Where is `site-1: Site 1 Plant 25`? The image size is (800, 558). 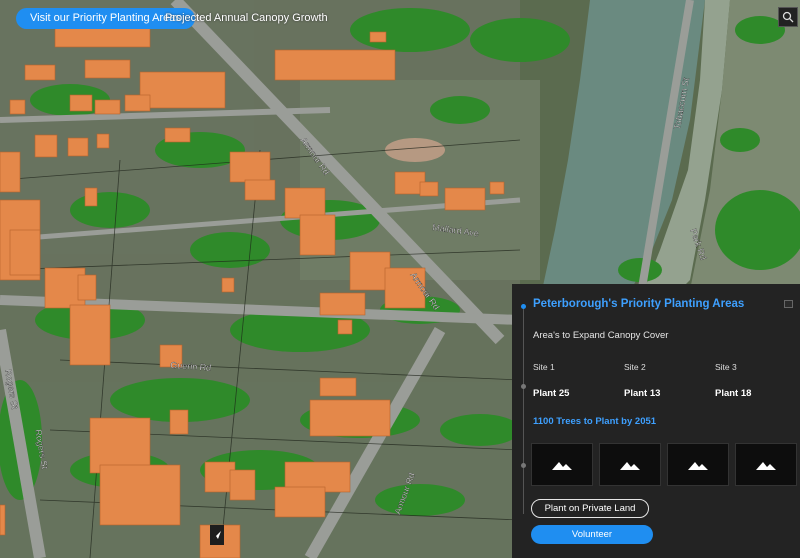
site-1: Site 1 Plant 25 is located at coordinates (573, 380).